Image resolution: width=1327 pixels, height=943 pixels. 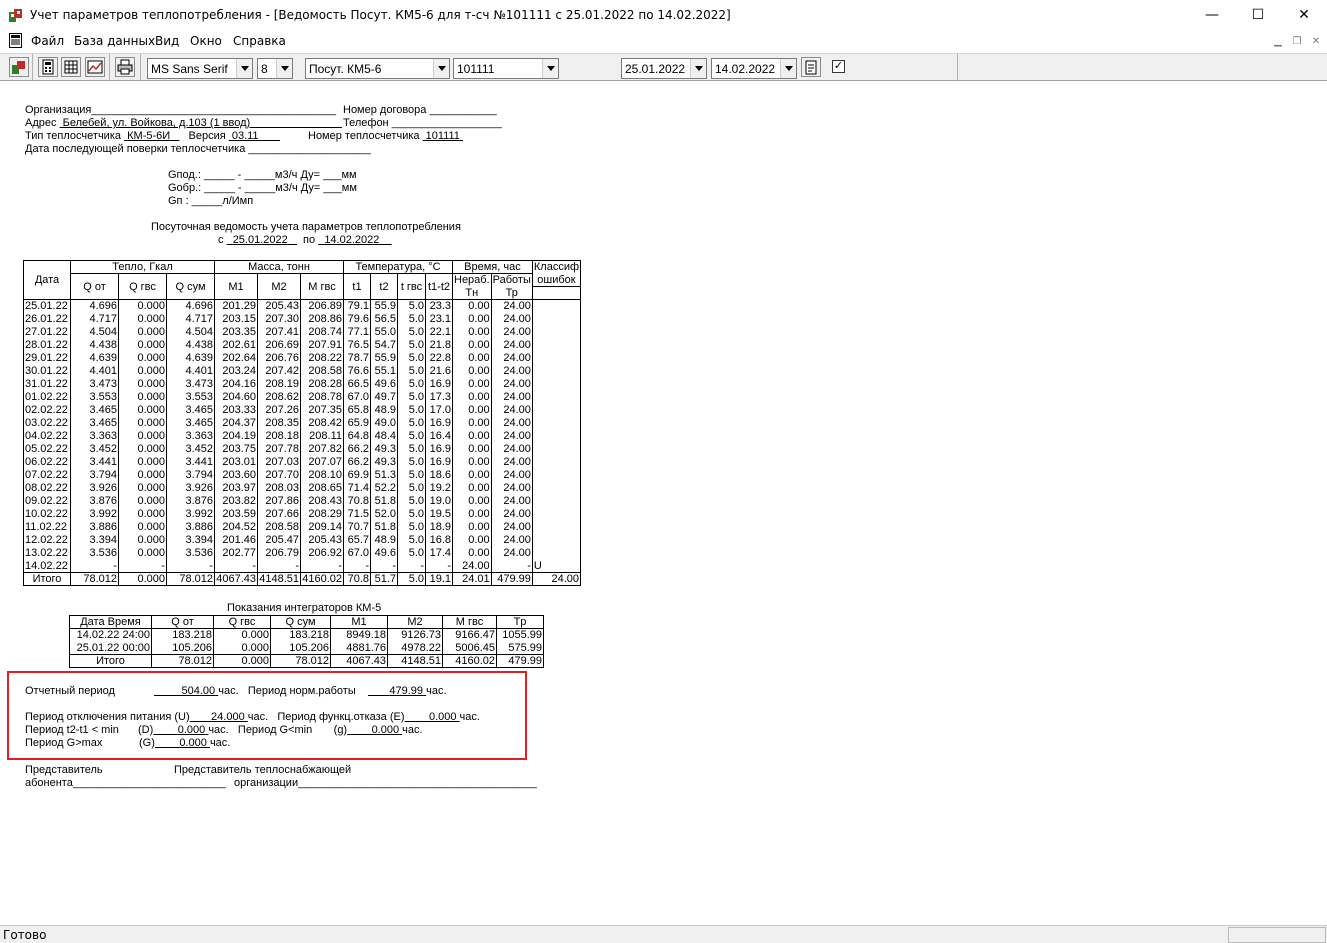 What do you see at coordinates (259, 41) in the screenshot?
I see `menu-help: Справка` at bounding box center [259, 41].